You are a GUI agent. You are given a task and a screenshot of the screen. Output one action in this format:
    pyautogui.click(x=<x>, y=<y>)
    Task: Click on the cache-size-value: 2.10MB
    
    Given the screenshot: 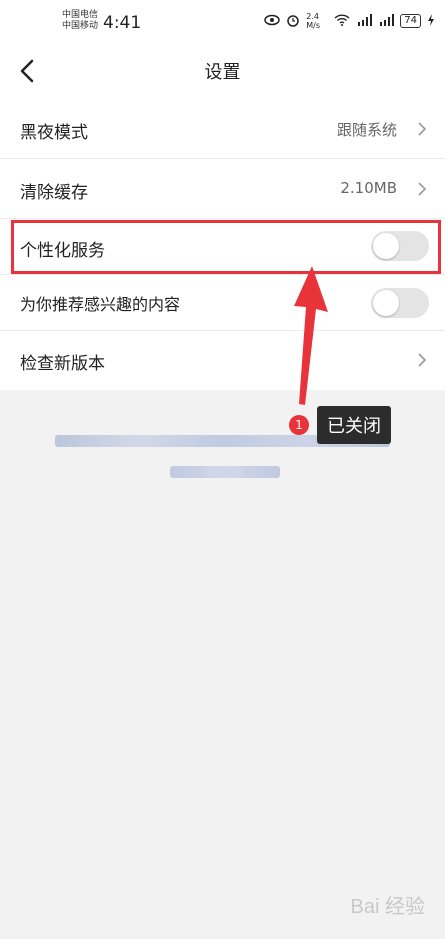 What is the action you would take?
    pyautogui.click(x=368, y=188)
    